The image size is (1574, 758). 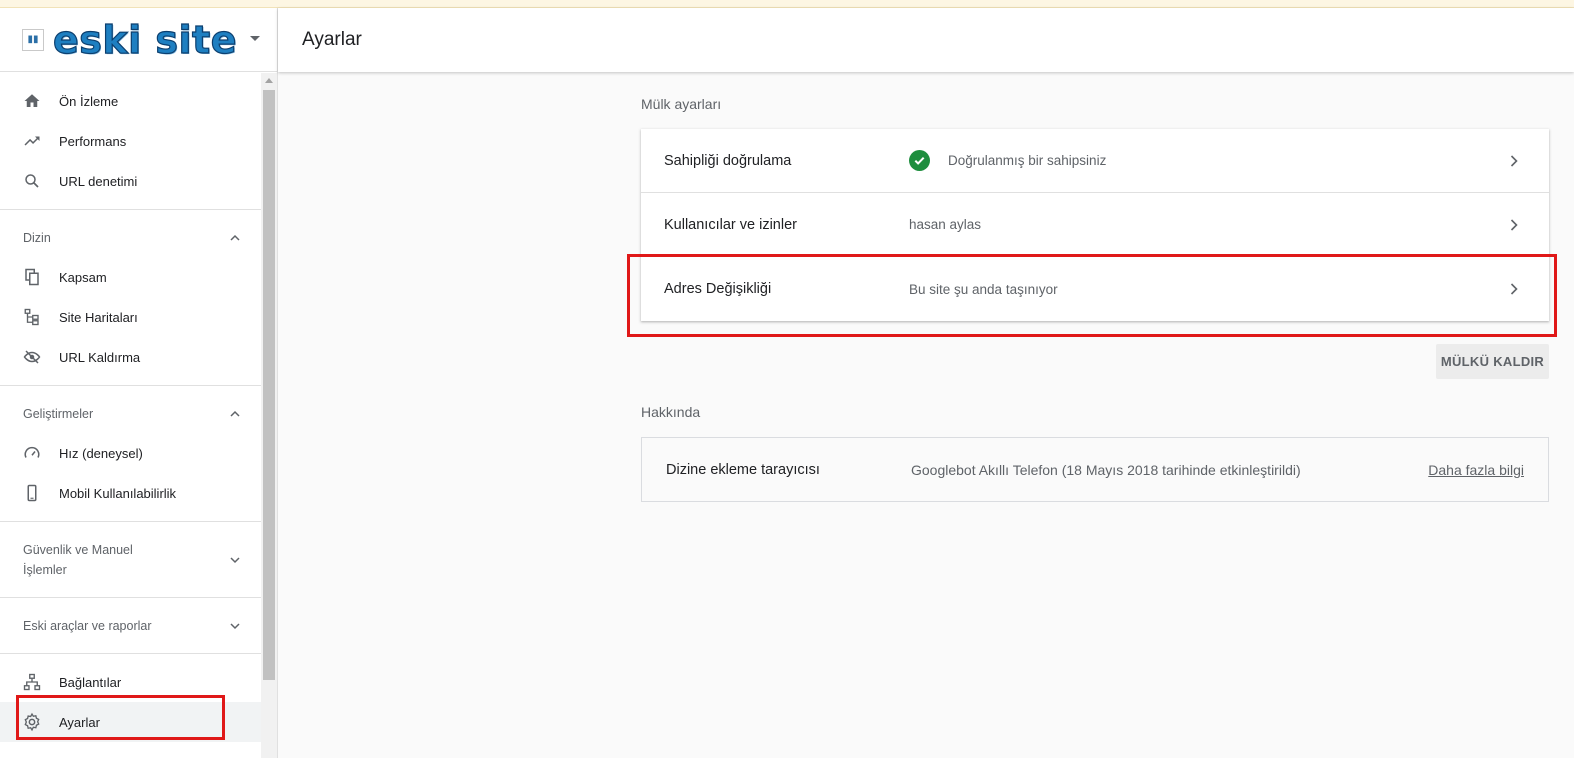 What do you see at coordinates (33, 39) in the screenshot?
I see `site-favicon-icon: ▮▮` at bounding box center [33, 39].